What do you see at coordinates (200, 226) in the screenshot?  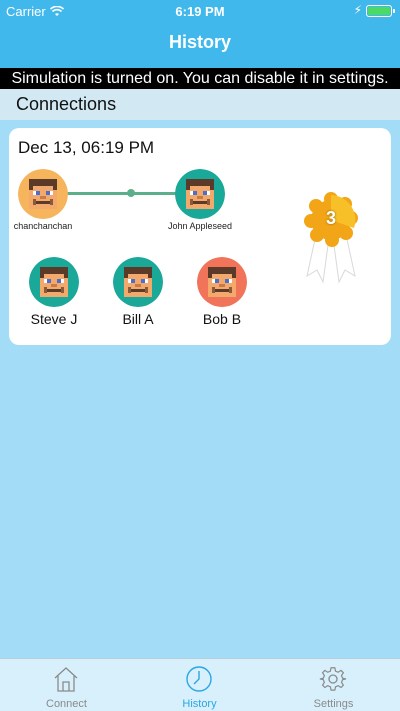 I see `avatar-to-name: John Appleseed` at bounding box center [200, 226].